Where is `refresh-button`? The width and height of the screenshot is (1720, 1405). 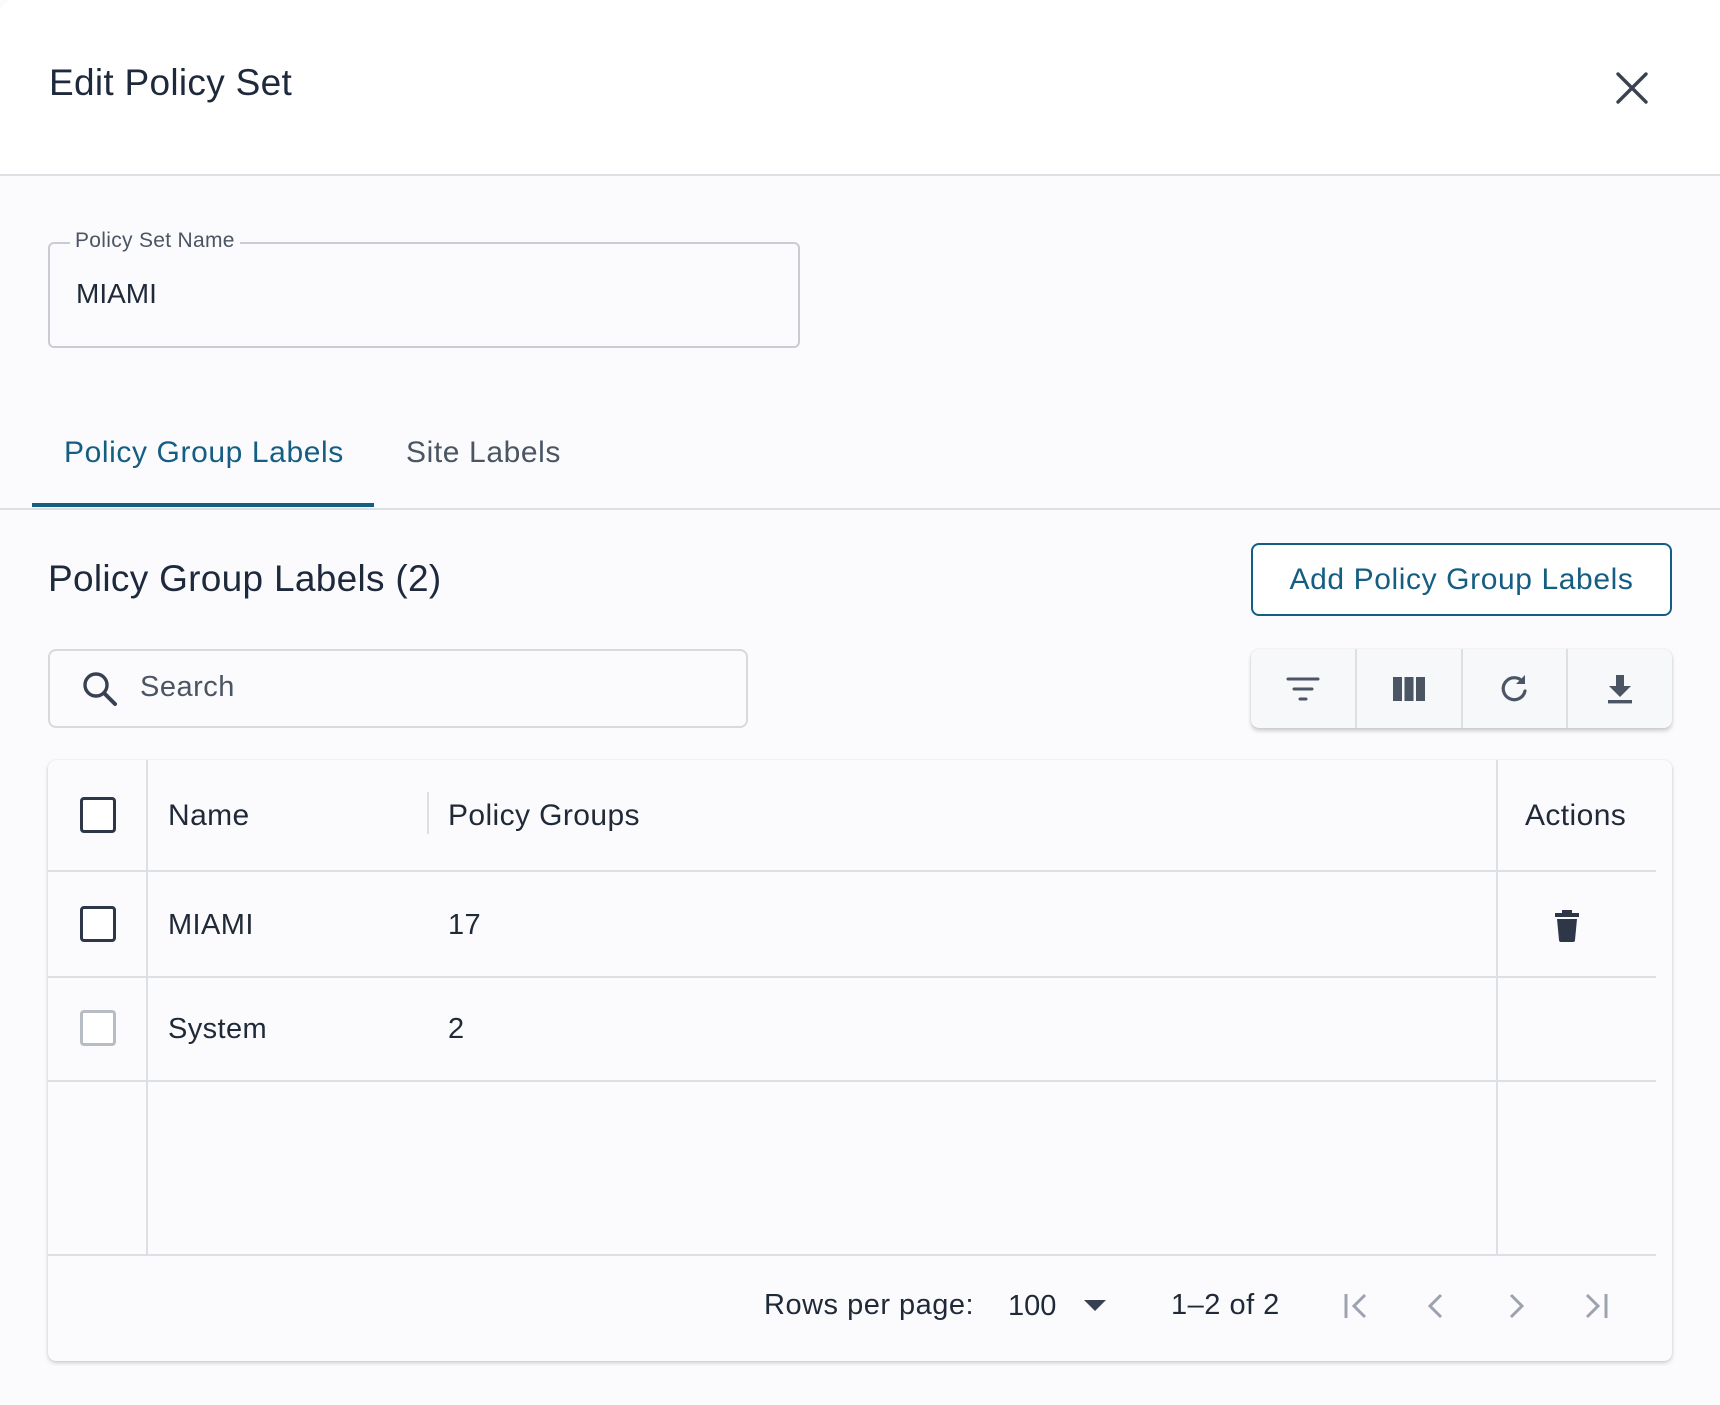 refresh-button is located at coordinates (1516, 688).